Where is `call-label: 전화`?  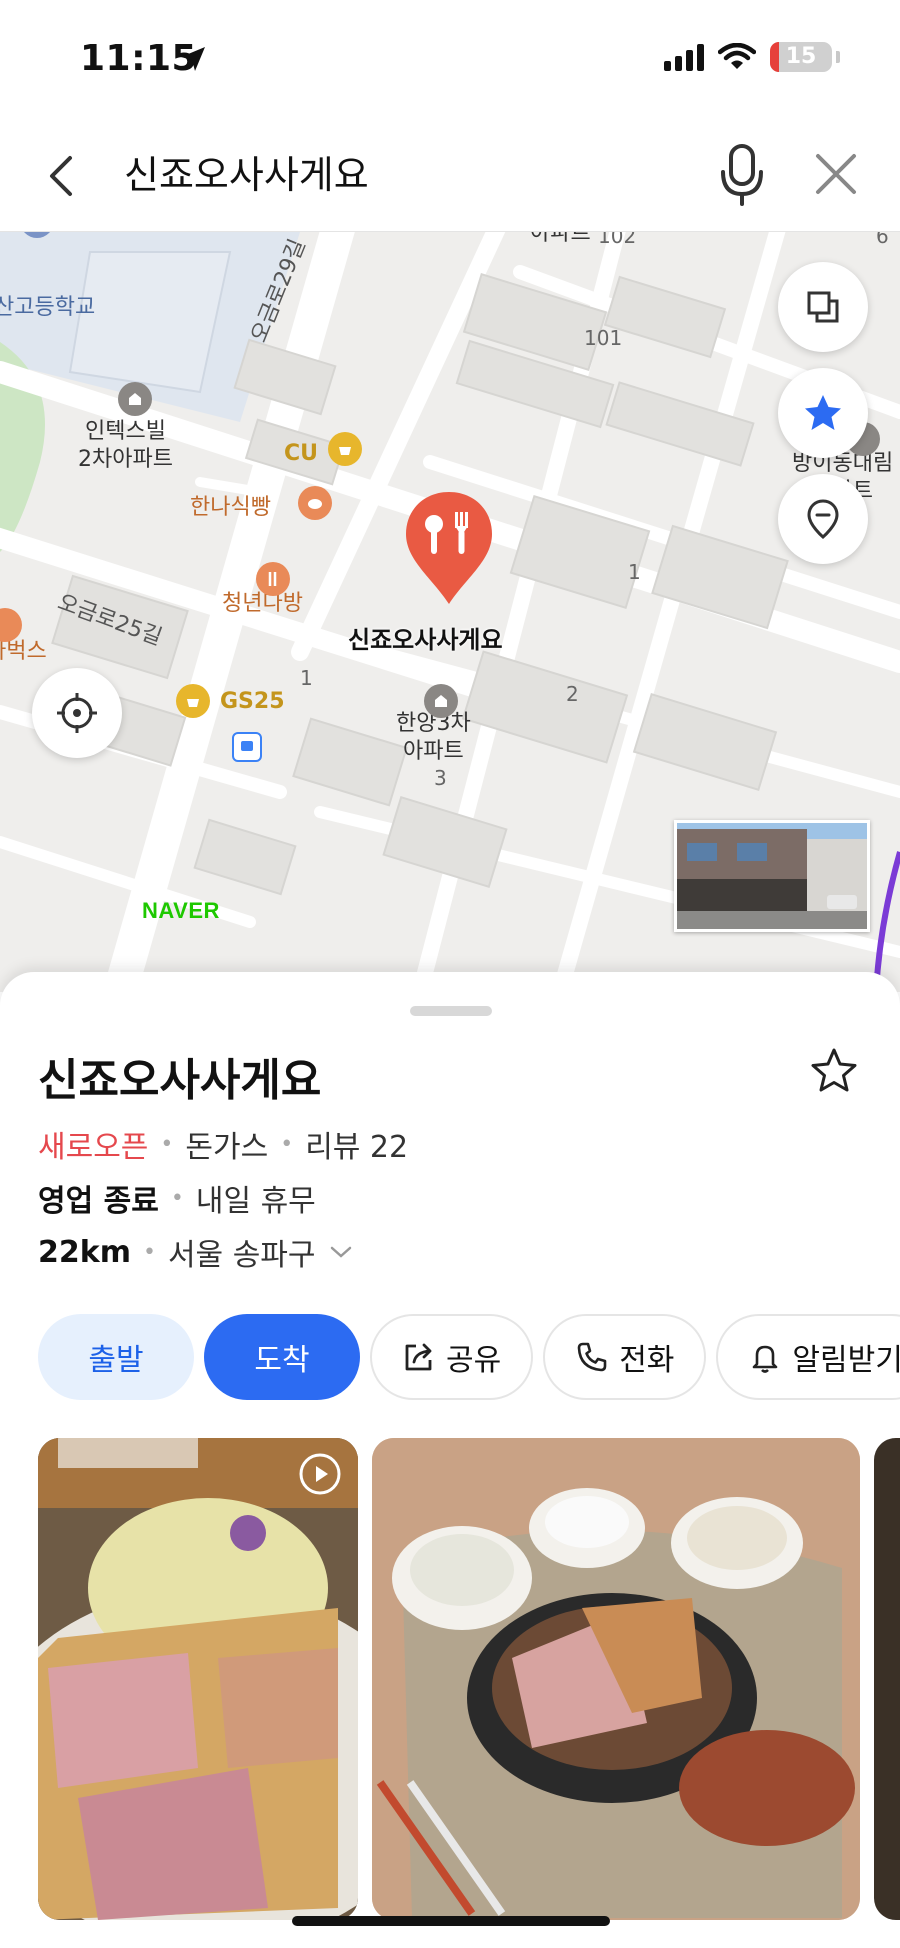
call-label: 전화 is located at coordinates (647, 1360).